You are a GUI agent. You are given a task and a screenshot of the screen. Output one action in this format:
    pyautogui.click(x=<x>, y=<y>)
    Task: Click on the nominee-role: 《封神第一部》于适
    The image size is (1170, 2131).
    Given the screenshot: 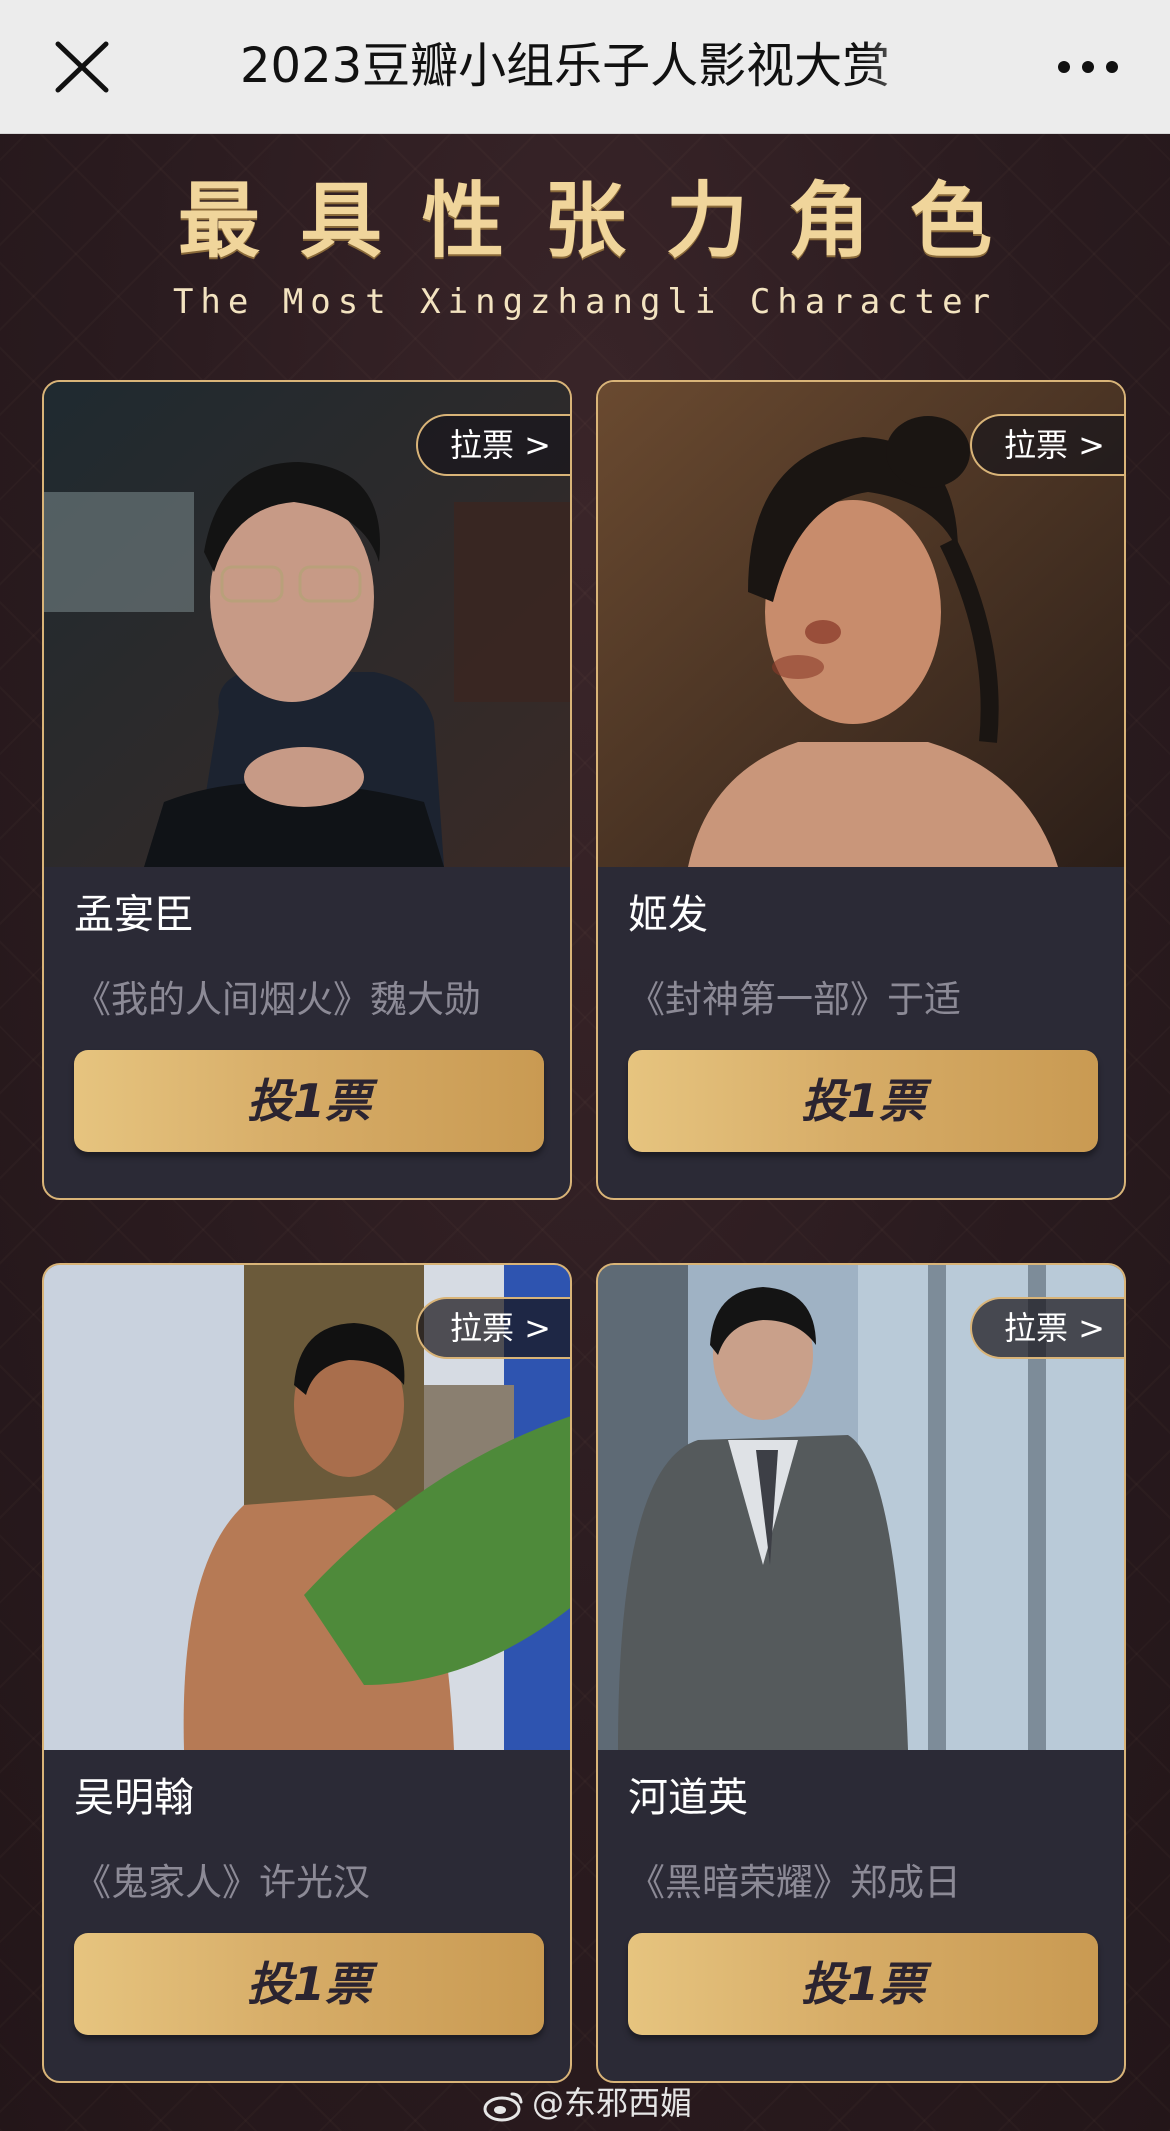 What is the action you would take?
    pyautogui.click(x=794, y=999)
    